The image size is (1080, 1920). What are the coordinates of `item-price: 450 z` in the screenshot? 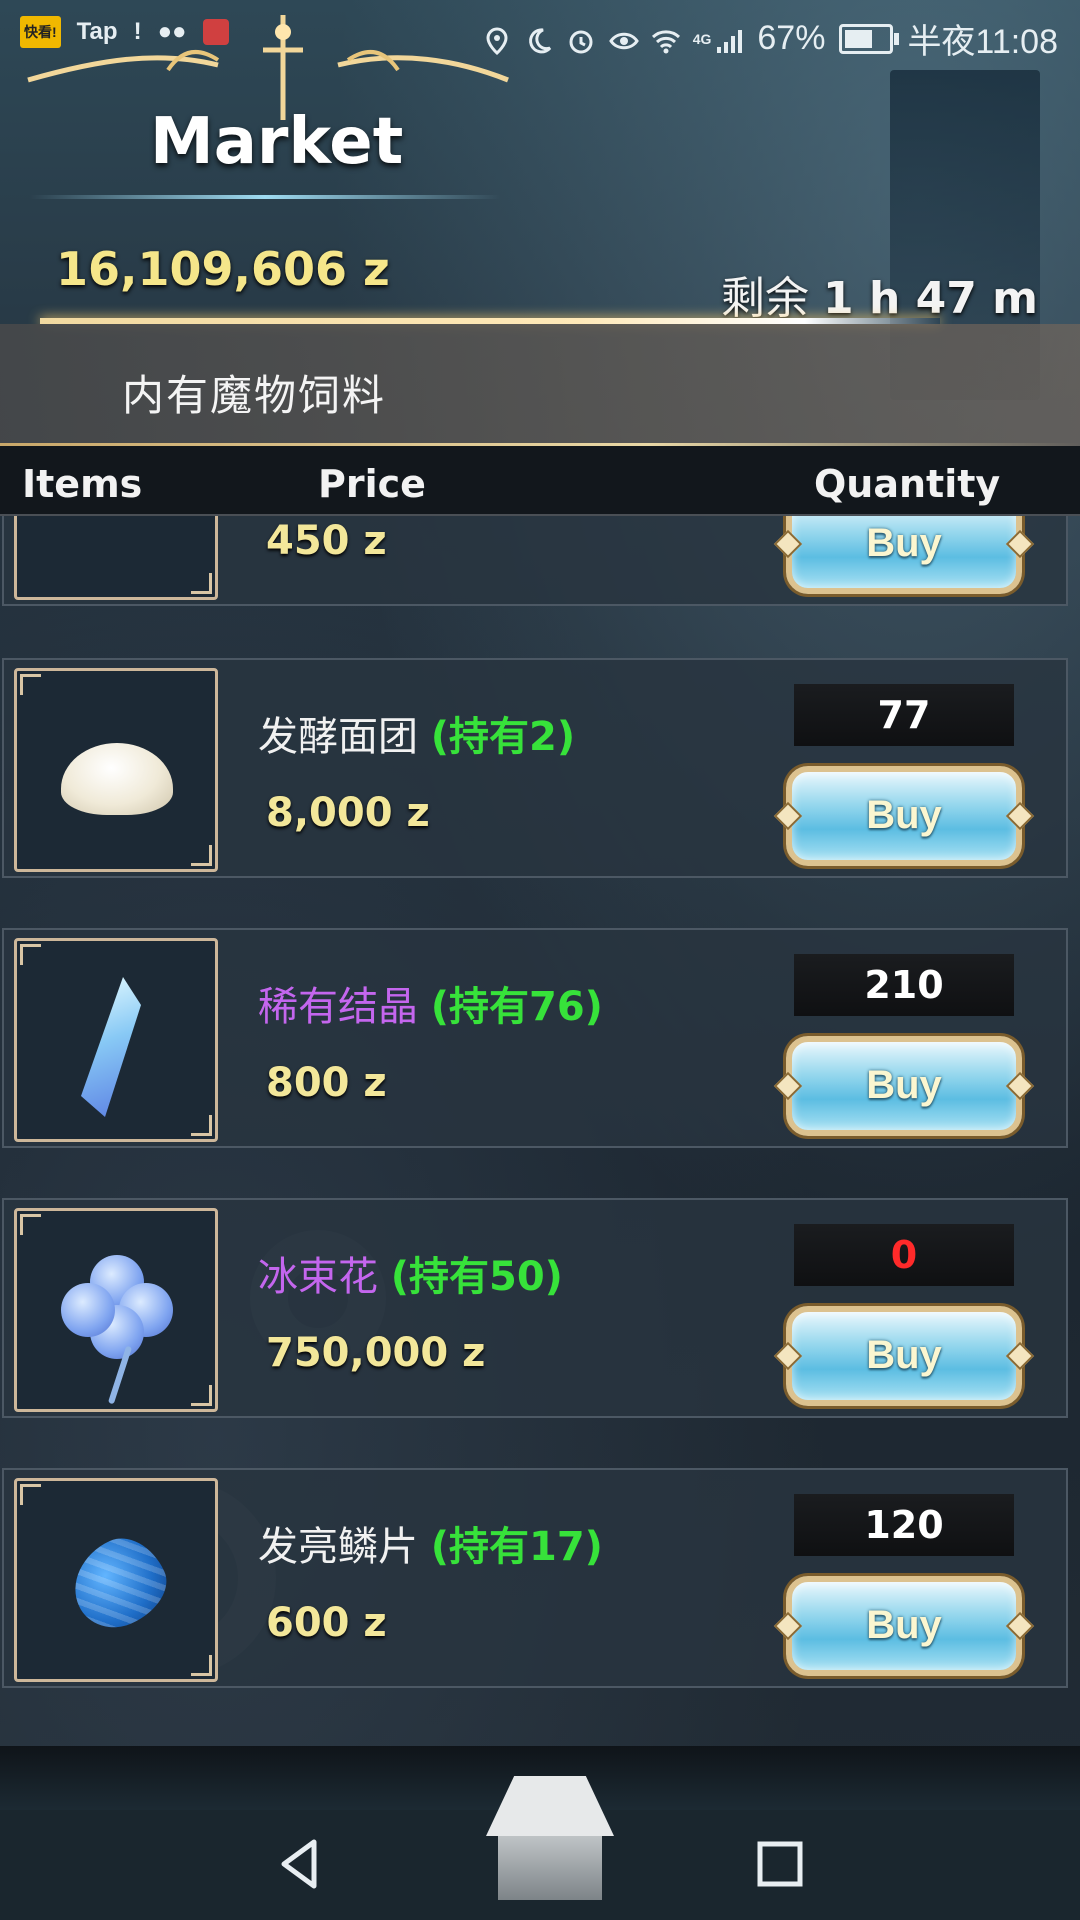 It's located at (326, 541).